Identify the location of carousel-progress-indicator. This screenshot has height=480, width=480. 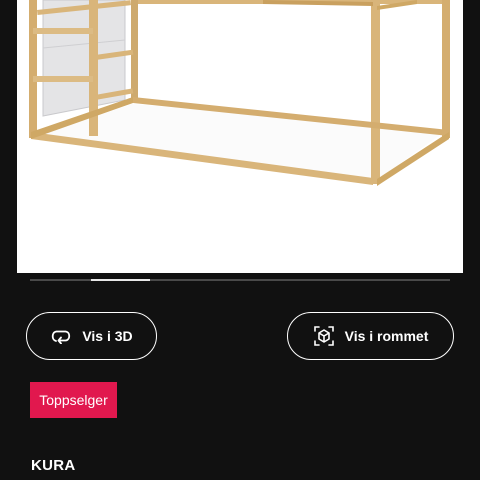
(120, 280).